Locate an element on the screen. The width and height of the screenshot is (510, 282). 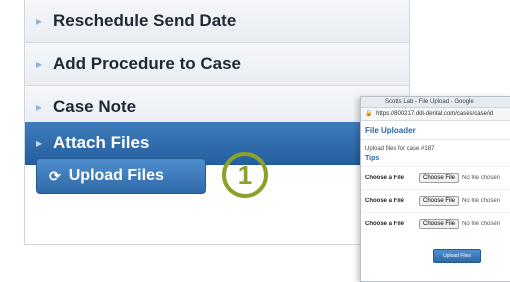
menu-item-reschedule-send-date: ▸ Reschedule Send Date is located at coordinates (217, 21).